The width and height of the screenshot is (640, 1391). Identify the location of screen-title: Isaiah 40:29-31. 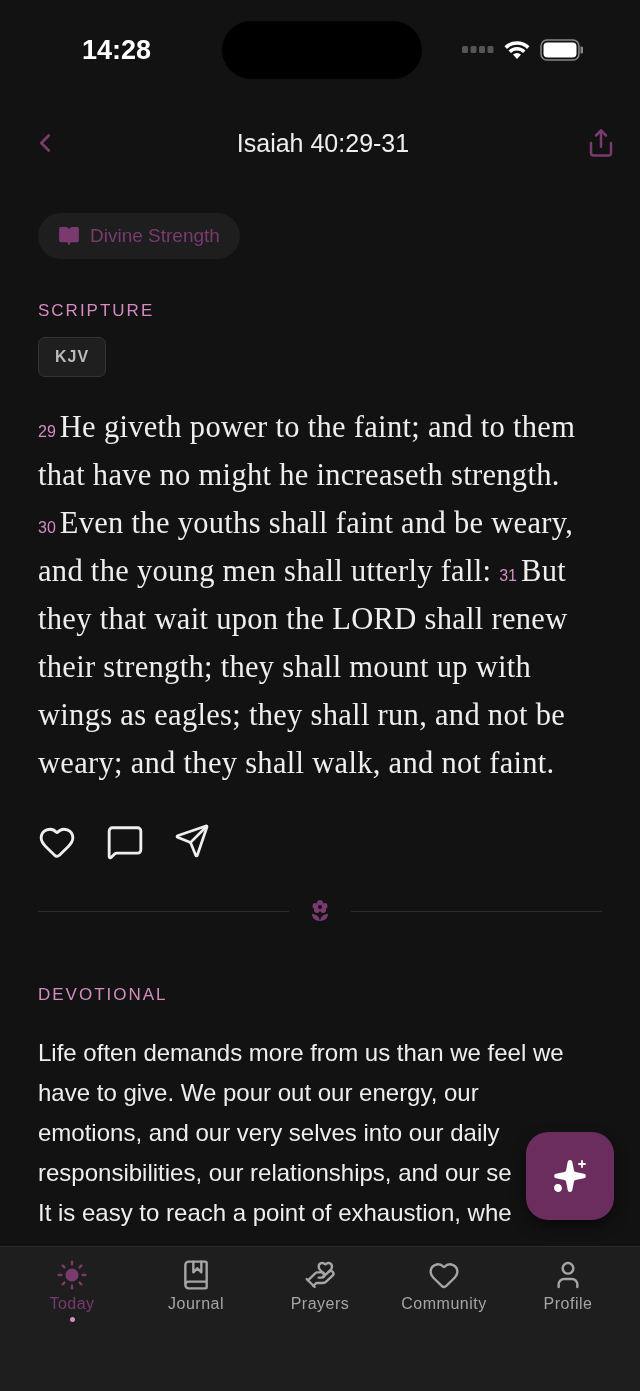
(323, 143).